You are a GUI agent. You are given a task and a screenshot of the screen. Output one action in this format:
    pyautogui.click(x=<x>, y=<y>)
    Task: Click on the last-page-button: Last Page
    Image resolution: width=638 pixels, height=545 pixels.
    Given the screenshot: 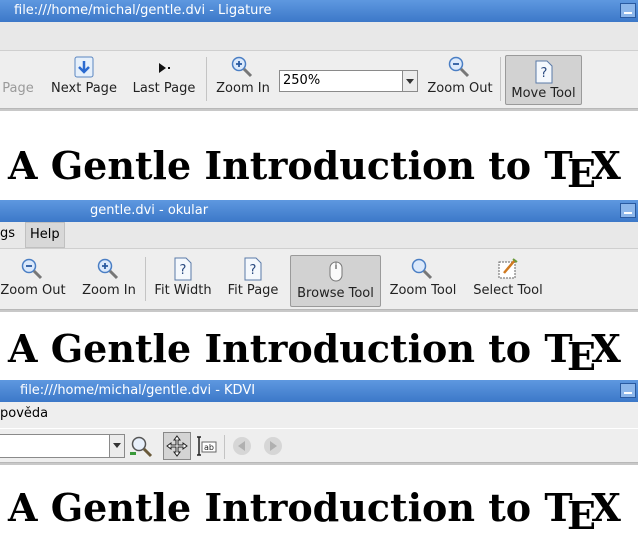 What is the action you would take?
    pyautogui.click(x=164, y=75)
    